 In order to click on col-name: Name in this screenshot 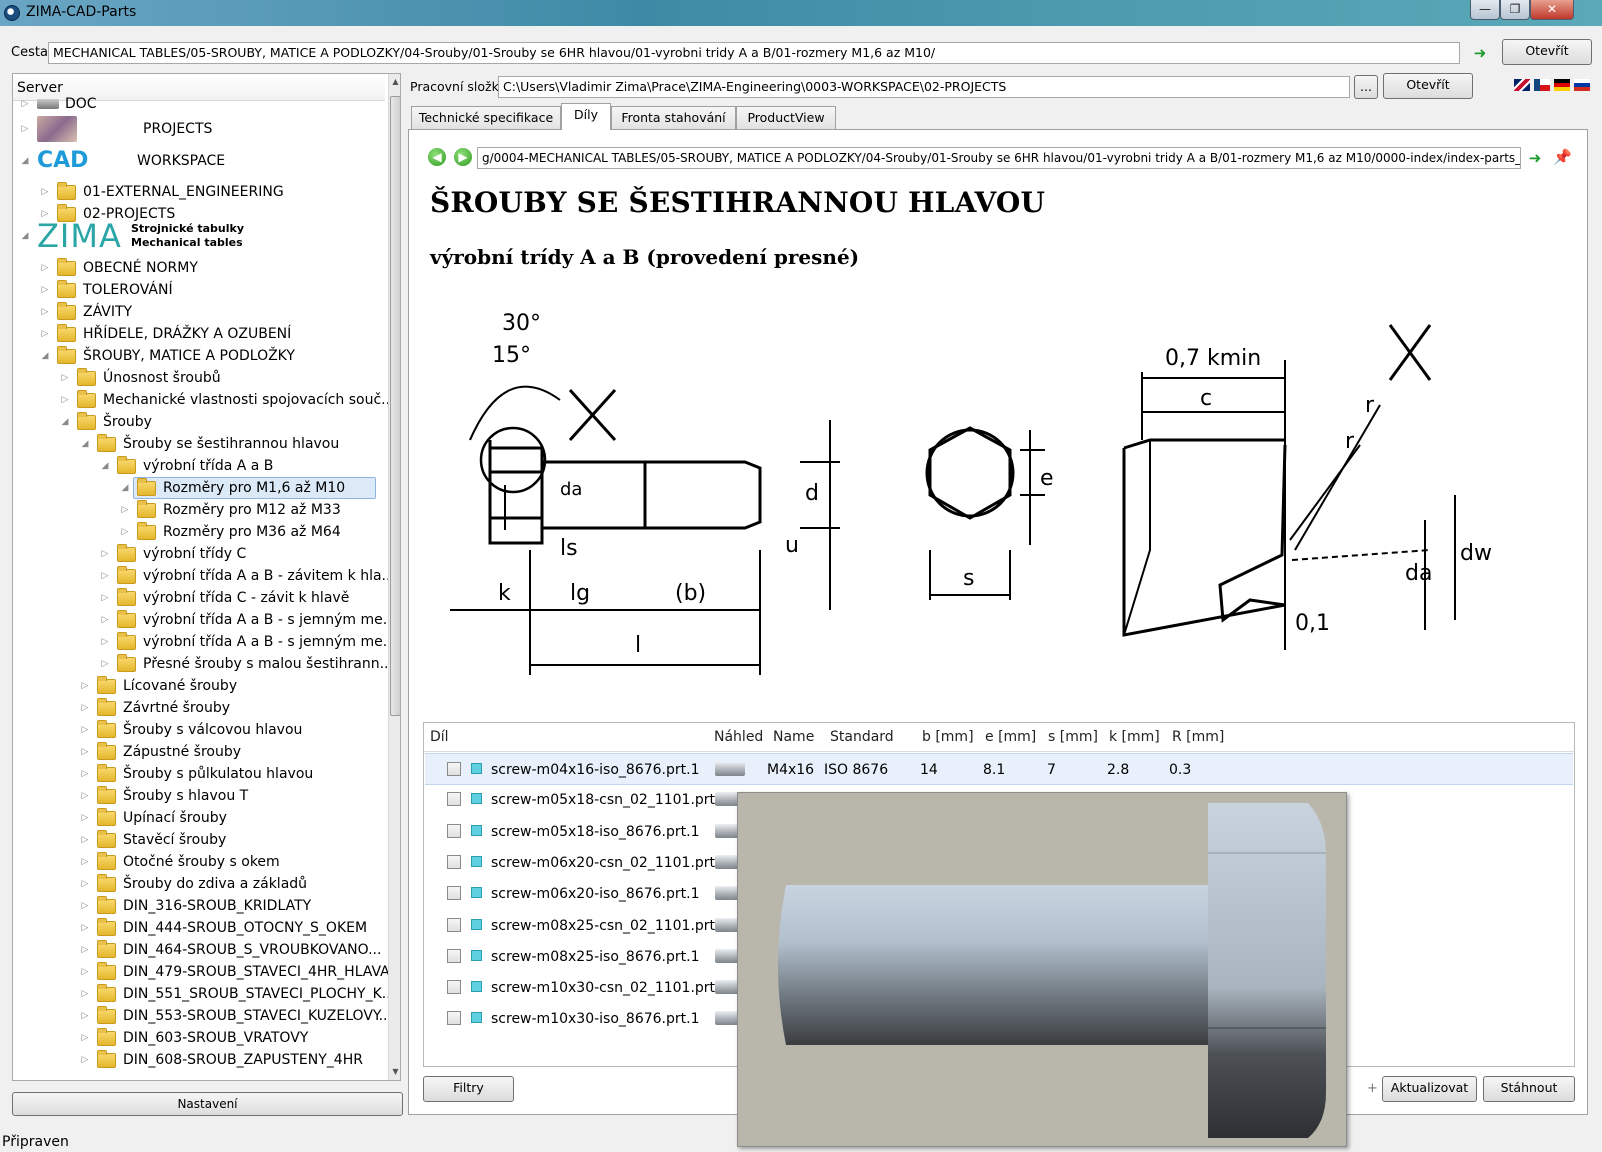, I will do `click(791, 737)`.